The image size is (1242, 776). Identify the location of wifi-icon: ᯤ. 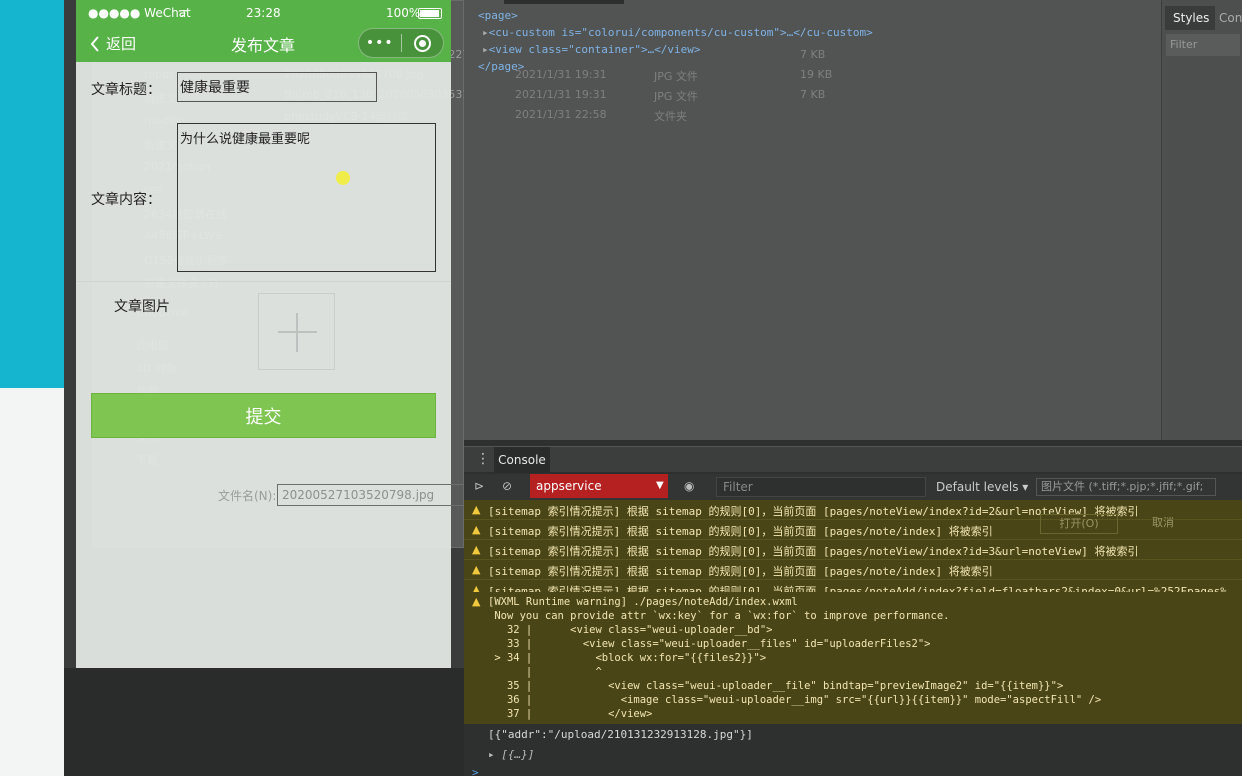
(183, 12).